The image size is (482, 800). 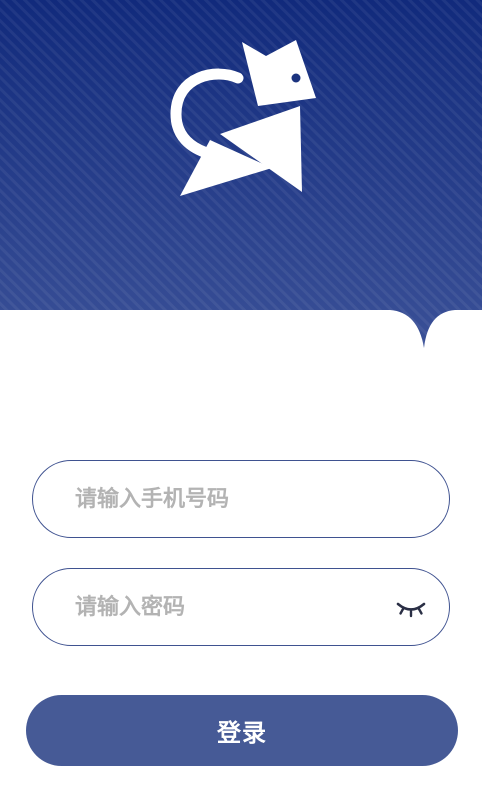 I want to click on password-field, so click(x=241, y=607).